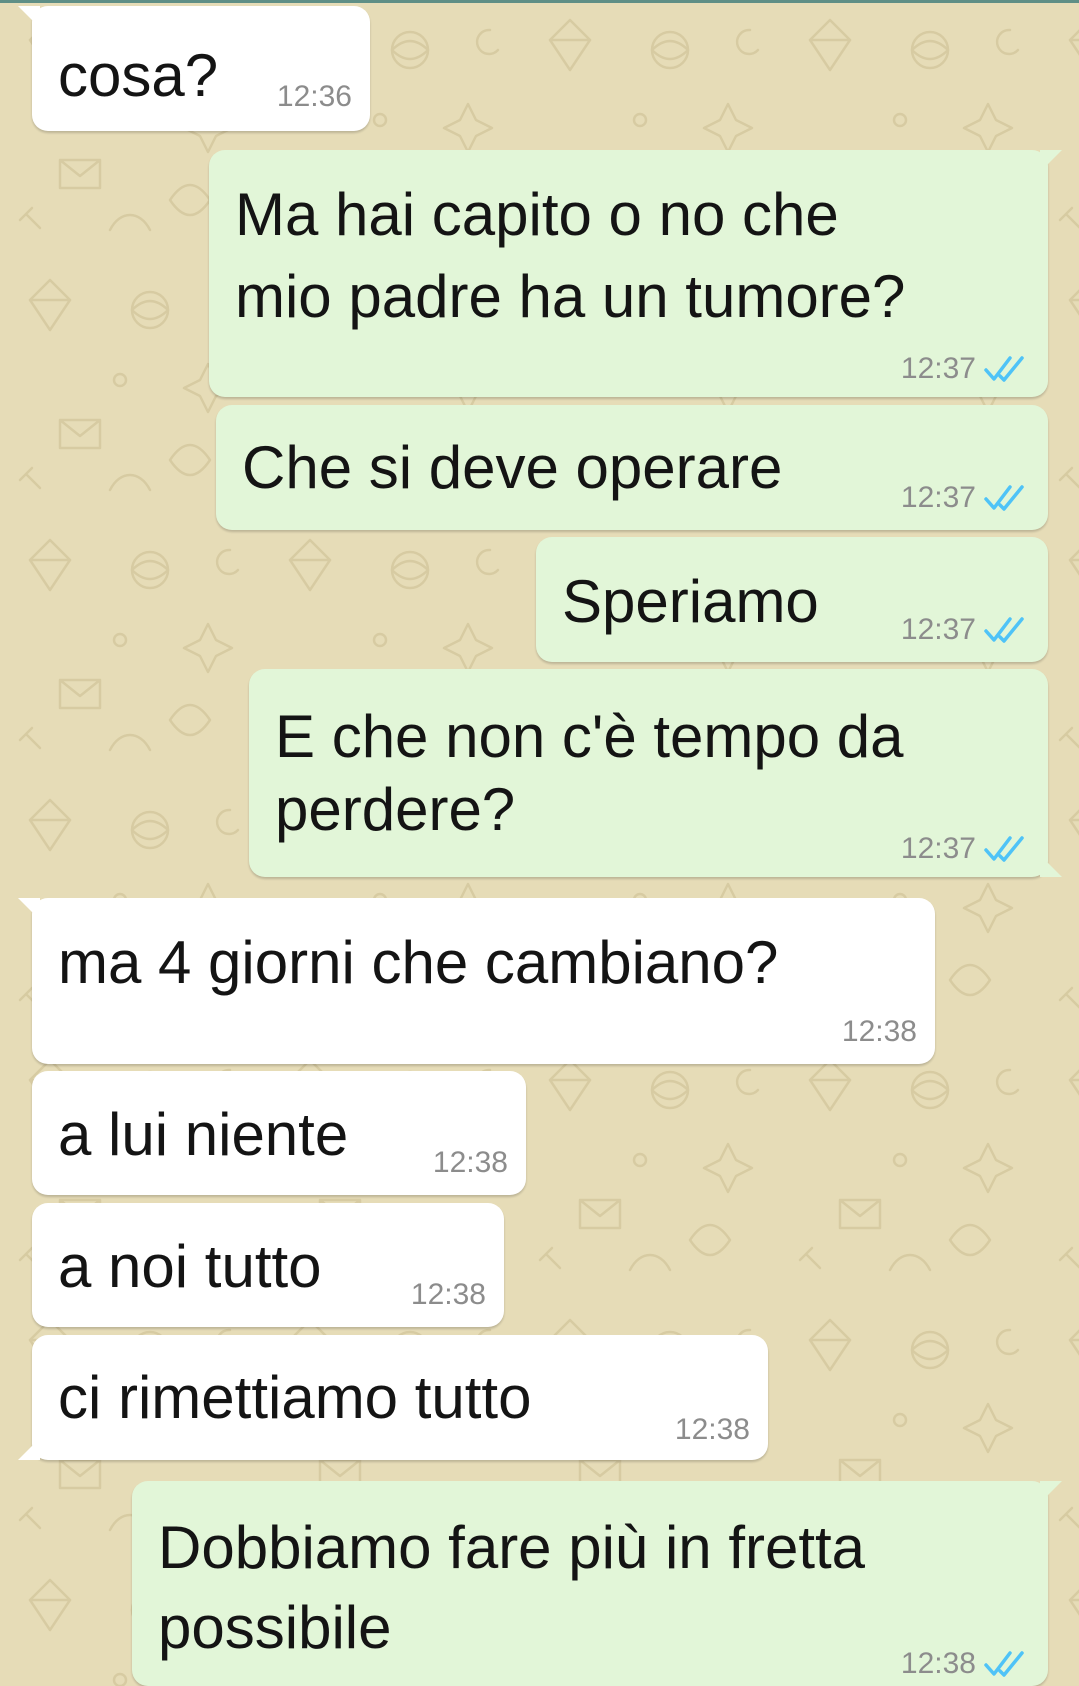  Describe the element at coordinates (589, 736) in the screenshot. I see `message-text-line-1: E che non c'è tempo da` at that location.